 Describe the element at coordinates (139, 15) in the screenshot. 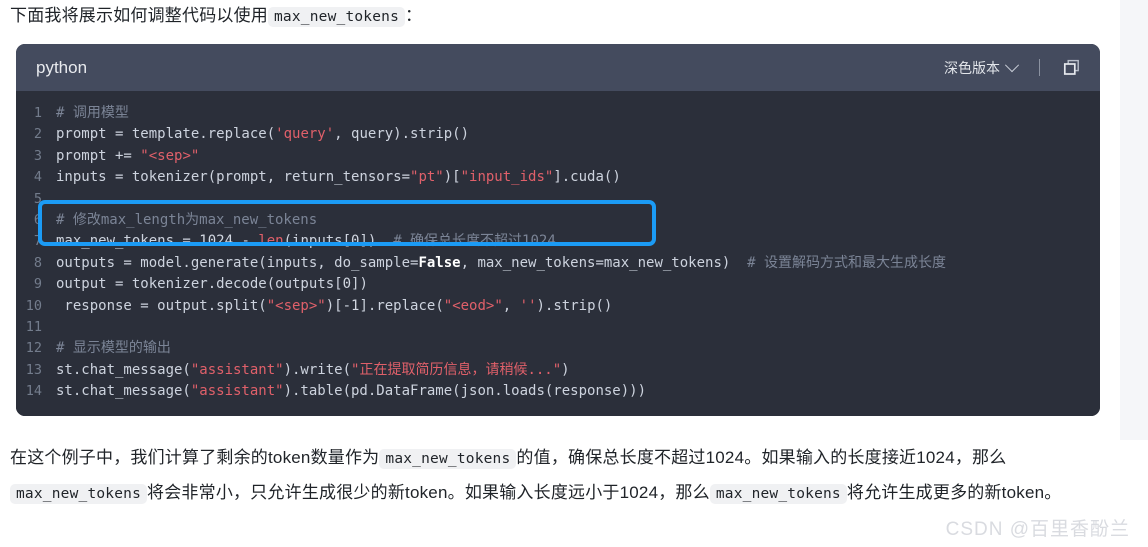

I see `intro-text-before: 下面我将展示如何调整代码以使用` at that location.